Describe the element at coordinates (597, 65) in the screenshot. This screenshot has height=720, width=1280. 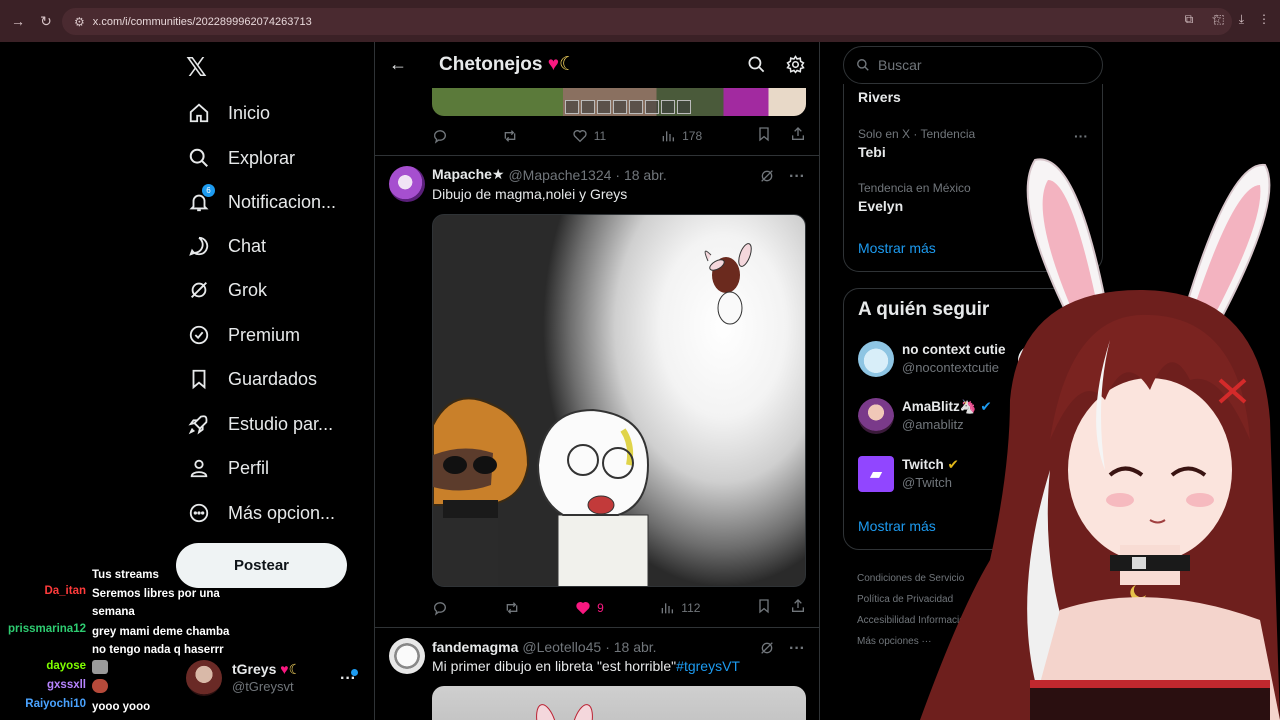
I see `community-header: ← Chetonejos ♥☾` at that location.